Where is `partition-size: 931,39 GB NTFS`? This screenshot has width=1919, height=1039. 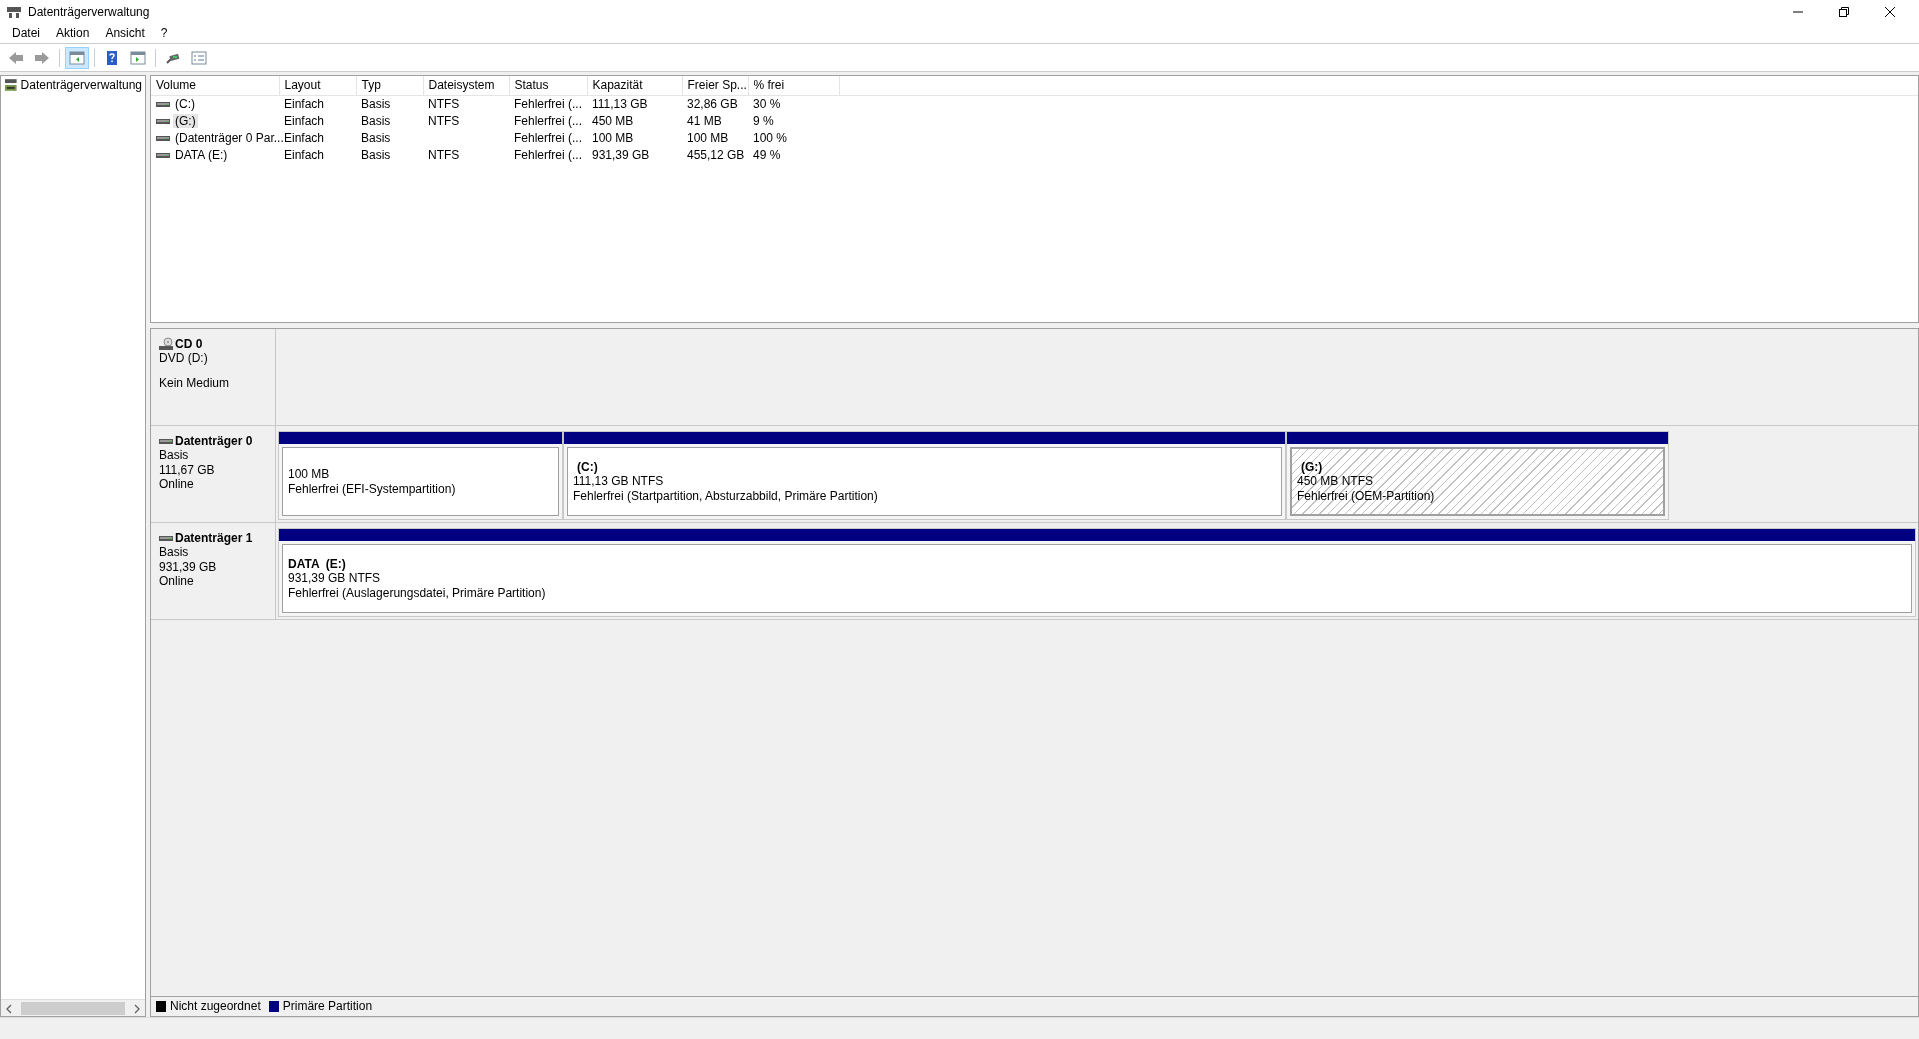 partition-size: 931,39 GB NTFS is located at coordinates (335, 578).